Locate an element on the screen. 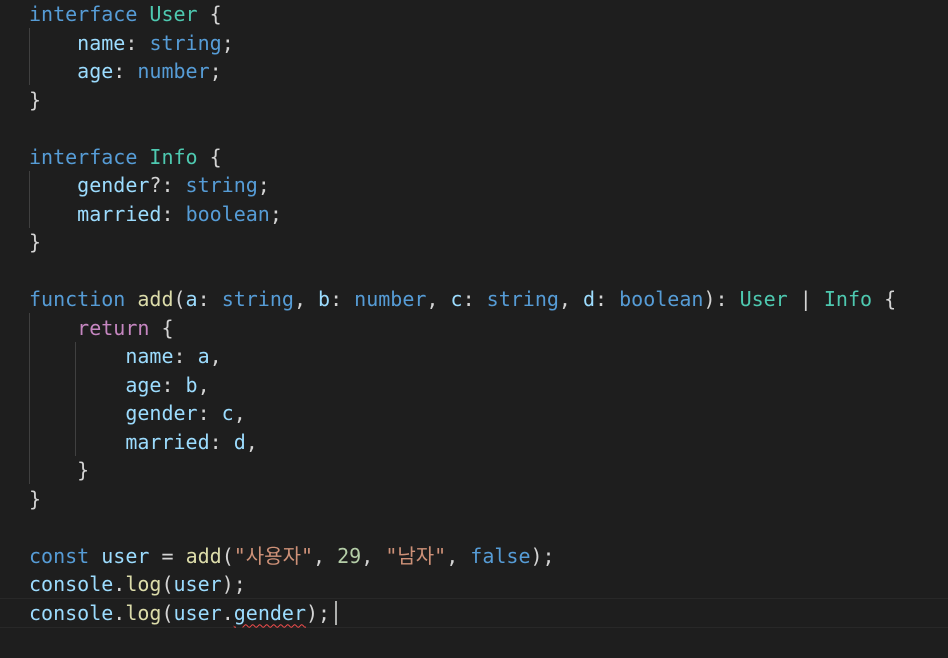  code-line: console.log(user.gender); is located at coordinates (488, 613).